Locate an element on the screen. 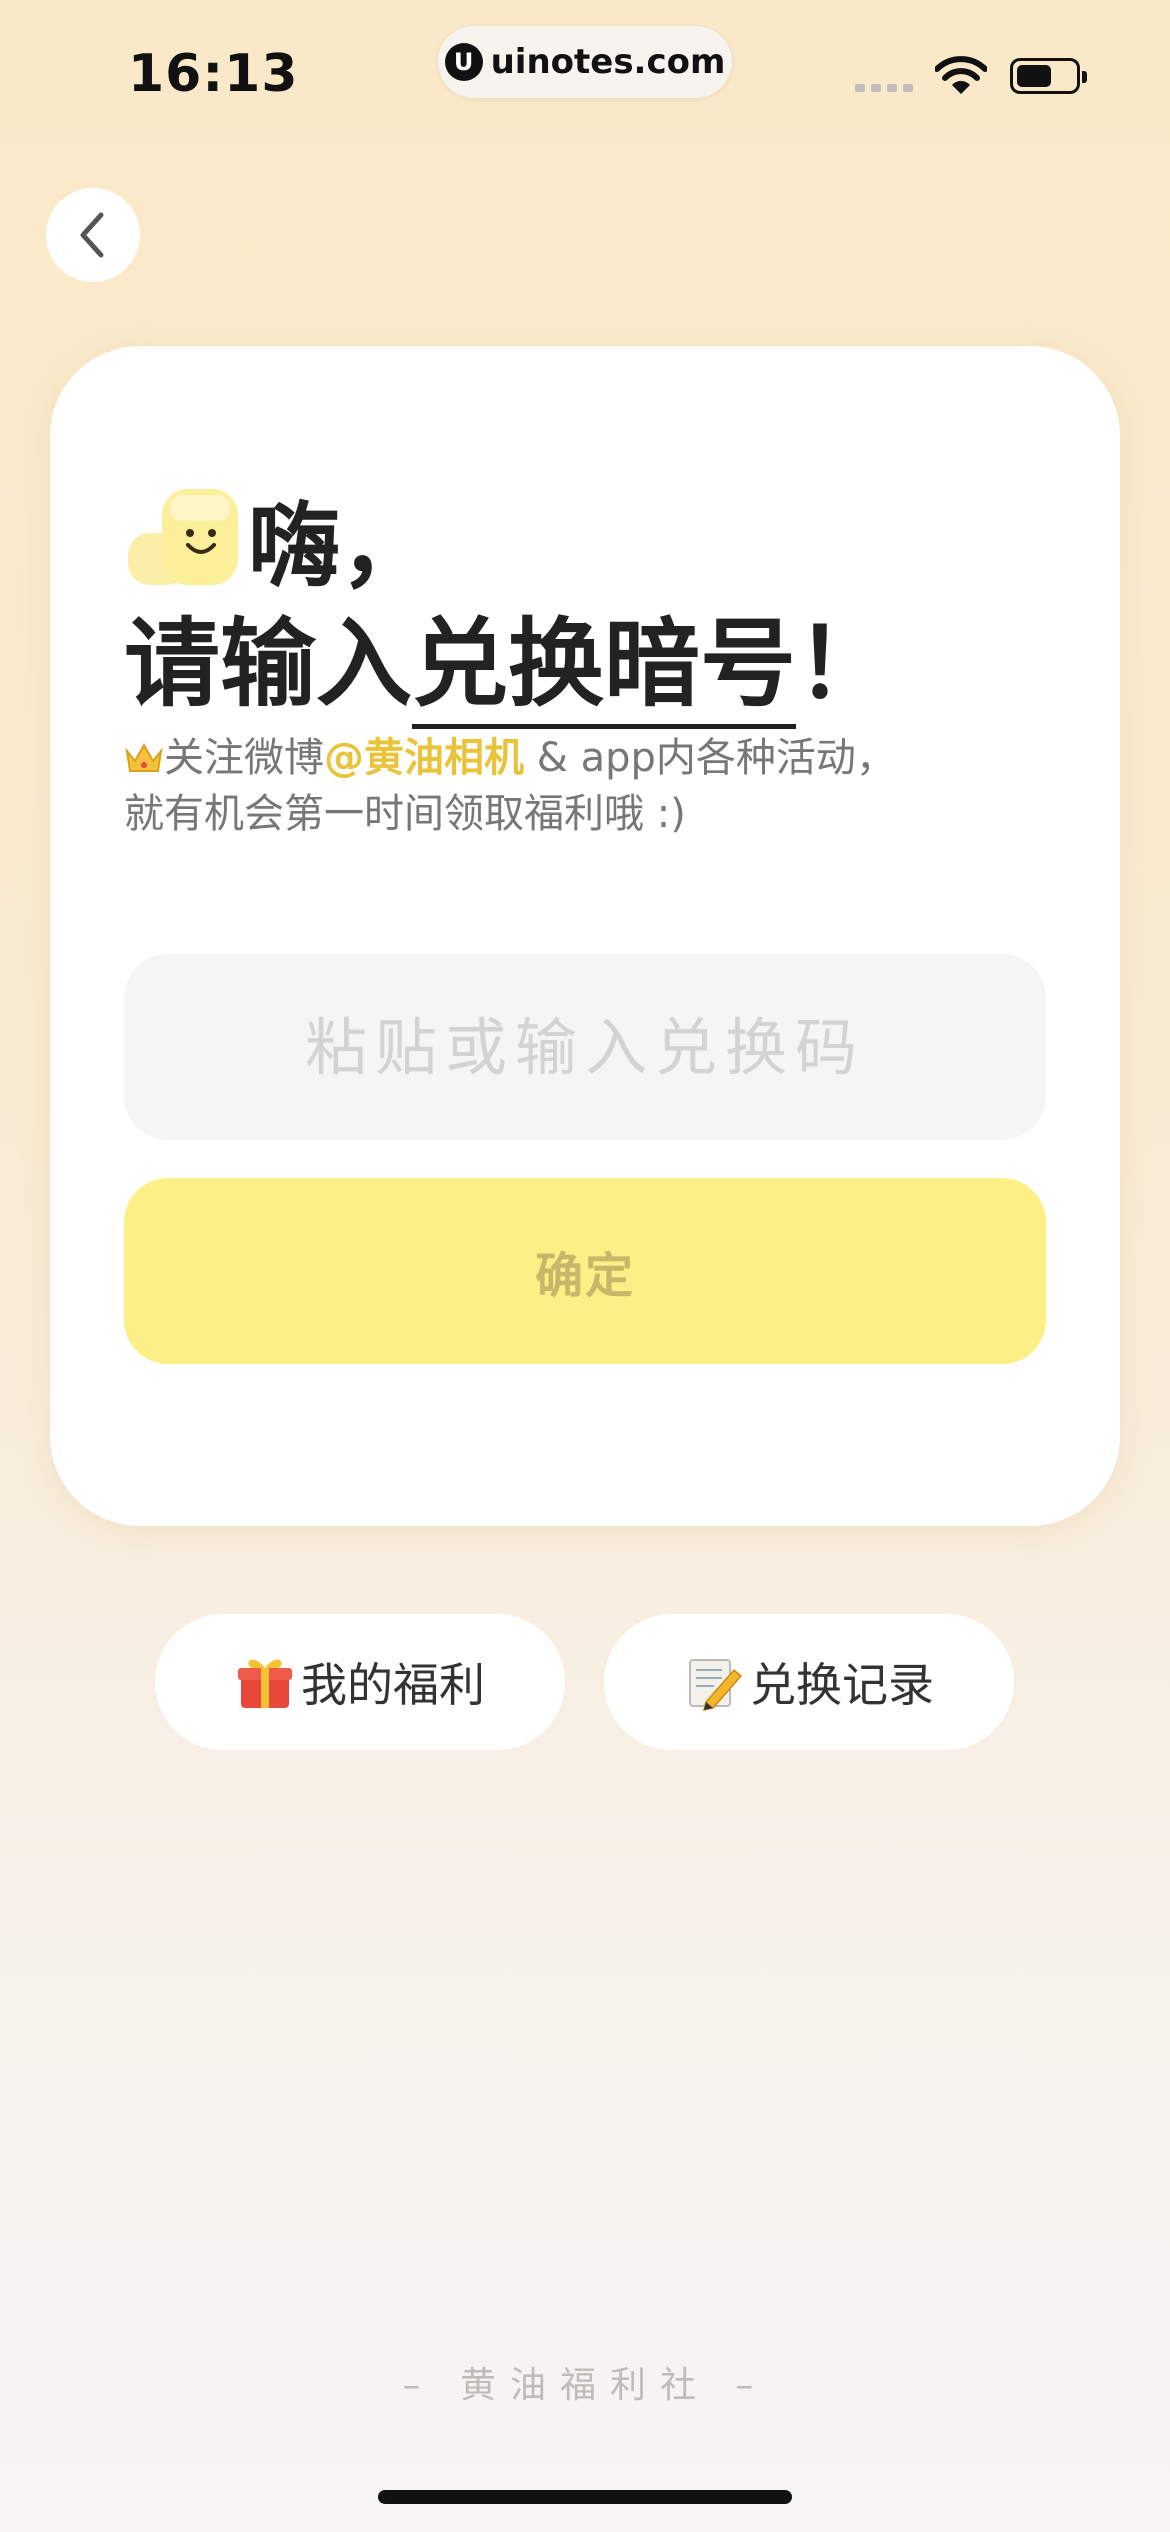 This screenshot has width=1170, height=2532. url-pill: U uinotes.com is located at coordinates (585, 62).